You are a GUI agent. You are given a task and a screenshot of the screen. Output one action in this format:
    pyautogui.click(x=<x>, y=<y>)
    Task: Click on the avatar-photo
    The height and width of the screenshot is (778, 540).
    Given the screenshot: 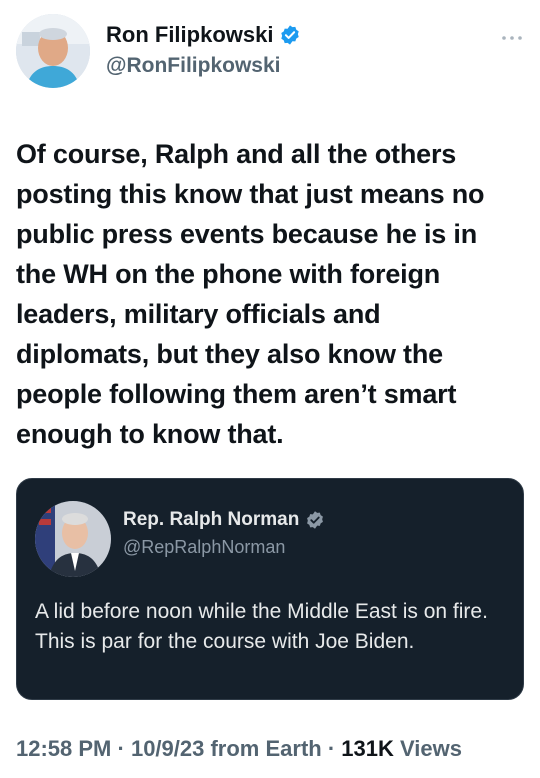 What is the action you would take?
    pyautogui.click(x=53, y=51)
    